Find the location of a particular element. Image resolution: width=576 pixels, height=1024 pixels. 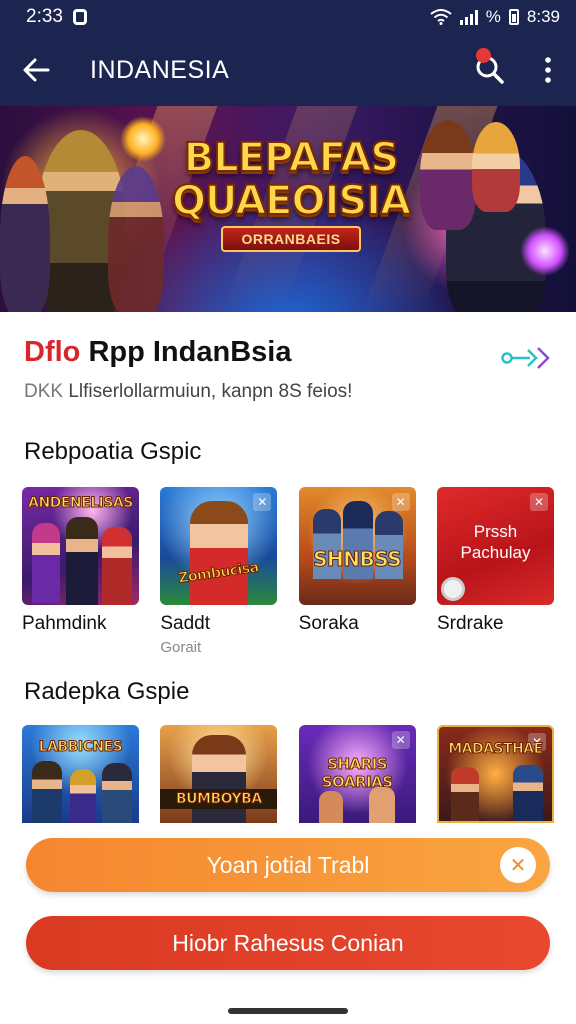

arrow-left-icon is located at coordinates (36, 70).